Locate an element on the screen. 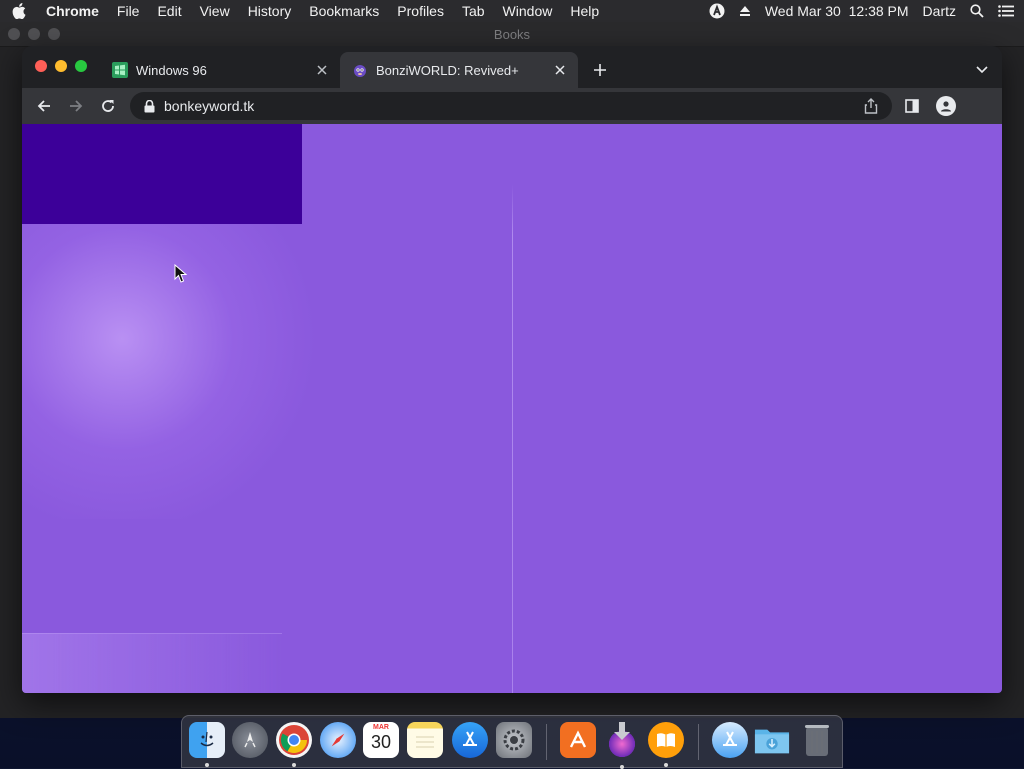  menu-profiles: Profiles is located at coordinates (420, 11).